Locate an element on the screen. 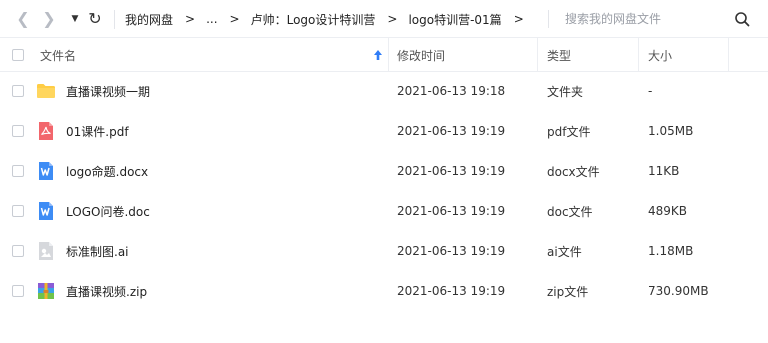 This screenshot has height=343, width=768. file-type: pdf文件 is located at coordinates (569, 131).